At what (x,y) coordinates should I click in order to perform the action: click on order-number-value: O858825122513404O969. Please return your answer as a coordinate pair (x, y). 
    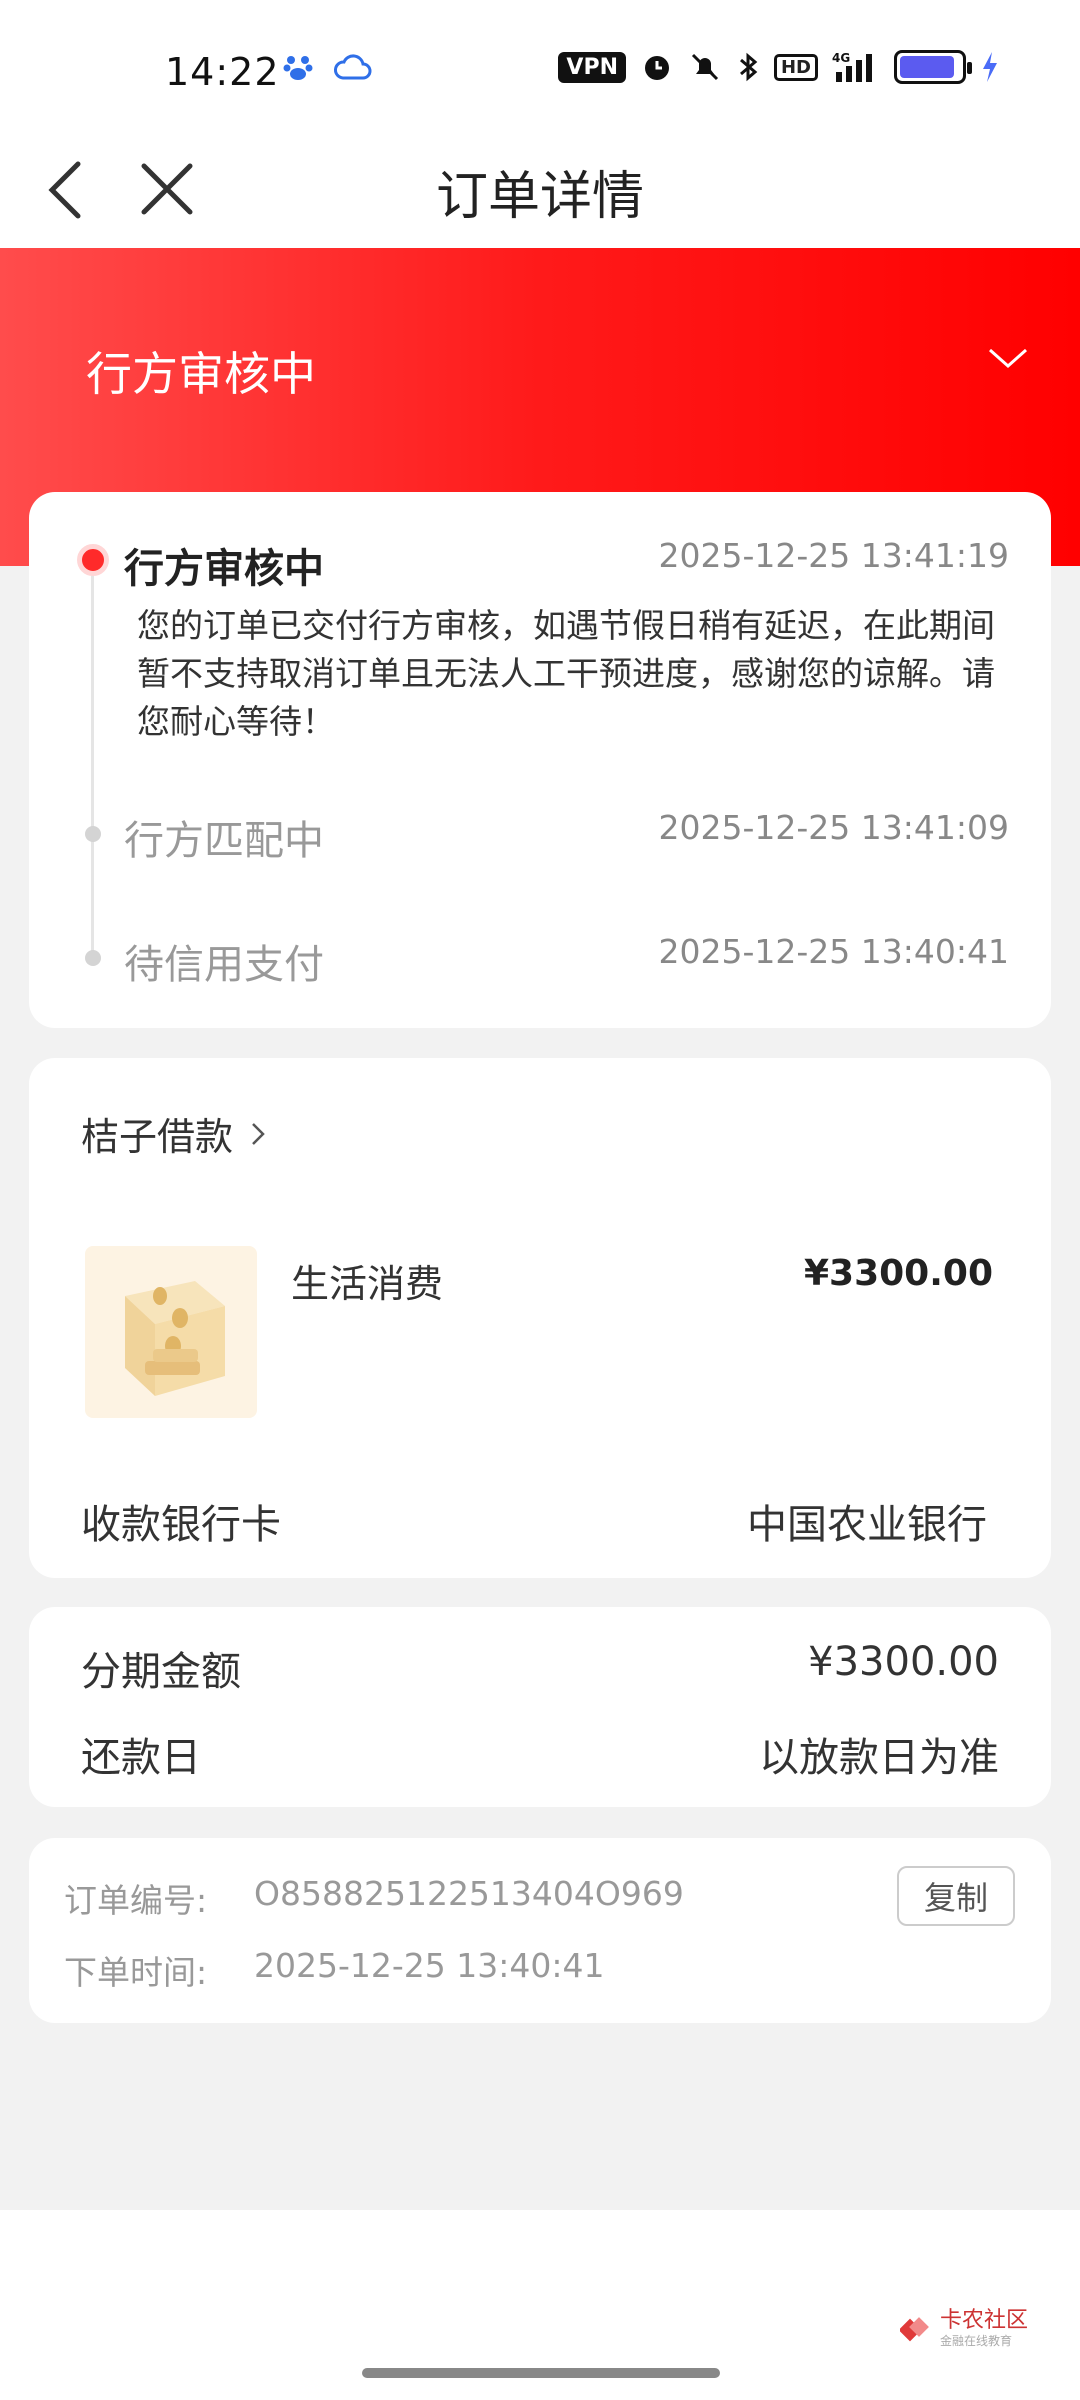
    Looking at the image, I should click on (469, 1893).